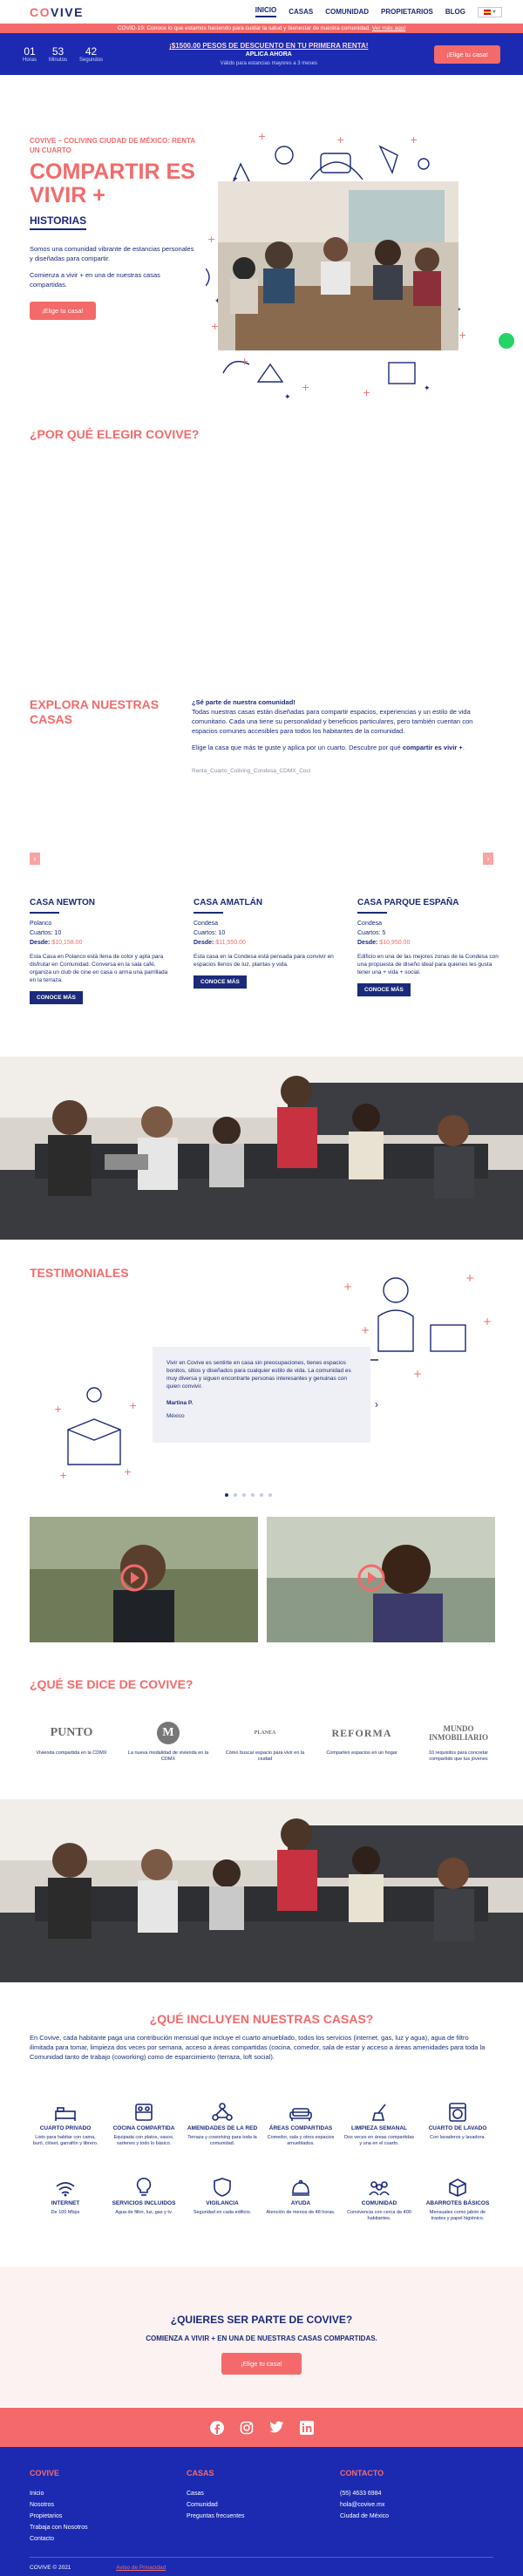 The height and width of the screenshot is (2576, 523). What do you see at coordinates (30, 54) in the screenshot?
I see `countdown-hours: 01 Horas` at bounding box center [30, 54].